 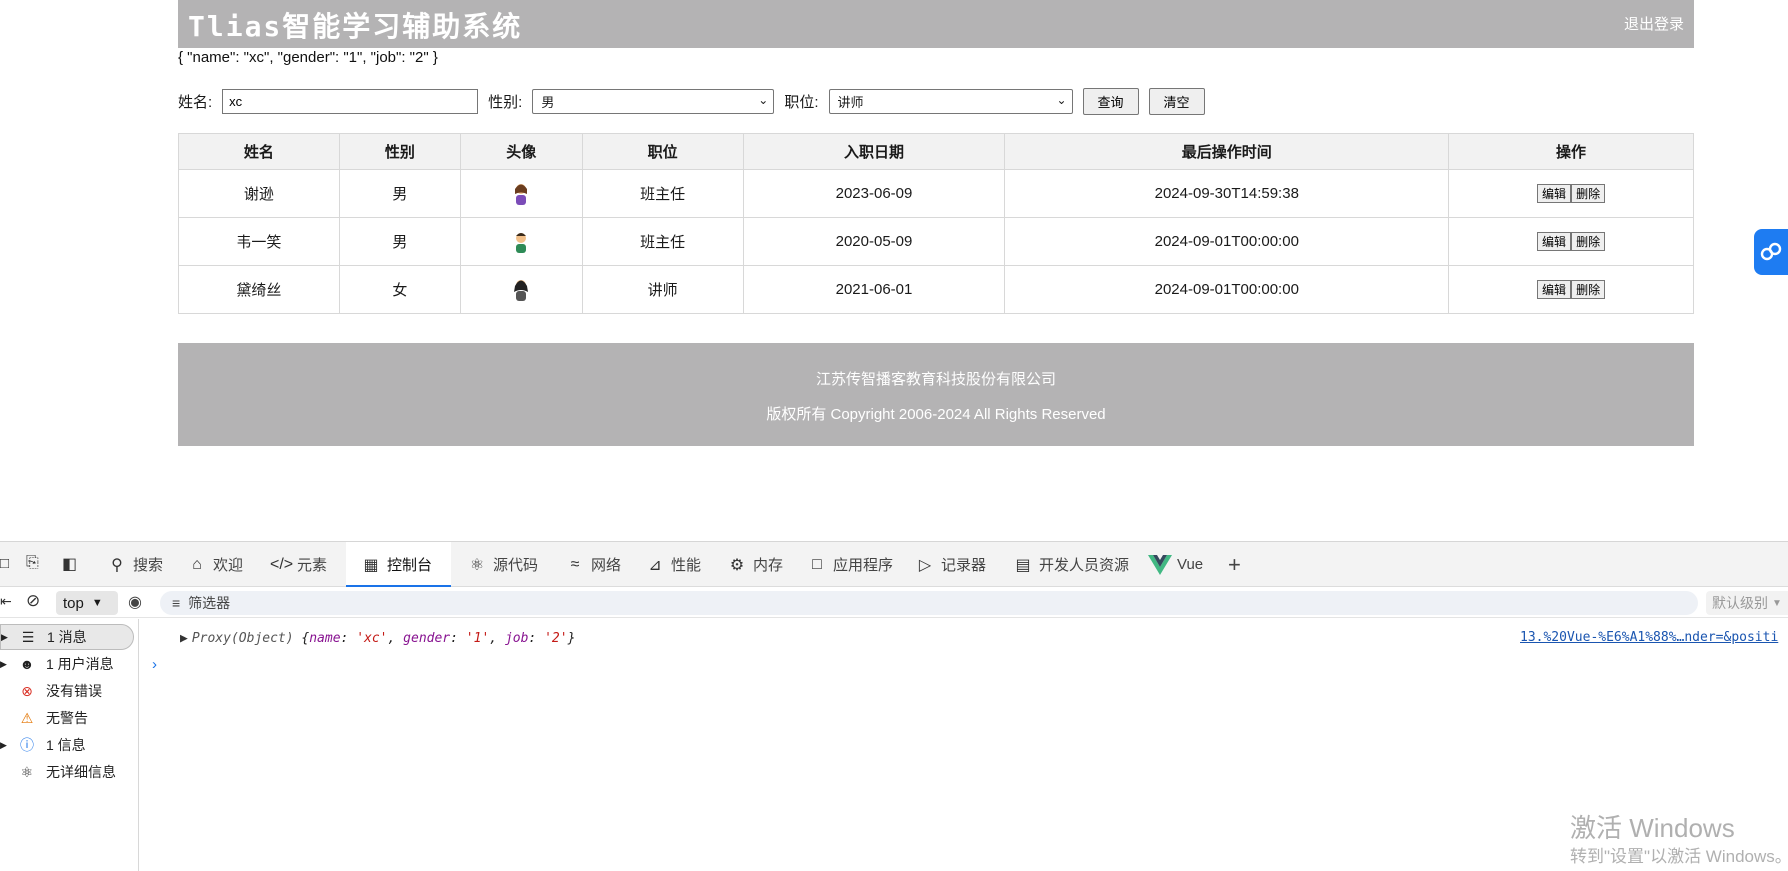 I want to click on home-icon: ⌂, so click(x=197, y=564).